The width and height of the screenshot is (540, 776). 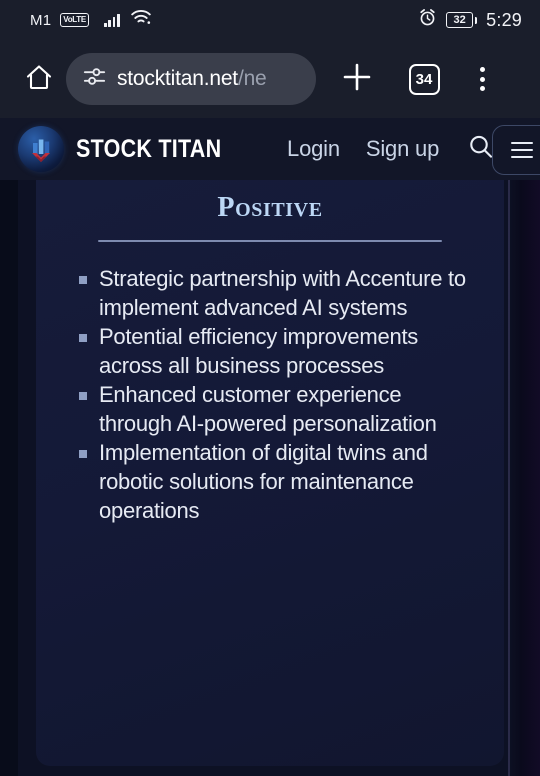 What do you see at coordinates (177, 78) in the screenshot?
I see `url-domain: stocktitan.net` at bounding box center [177, 78].